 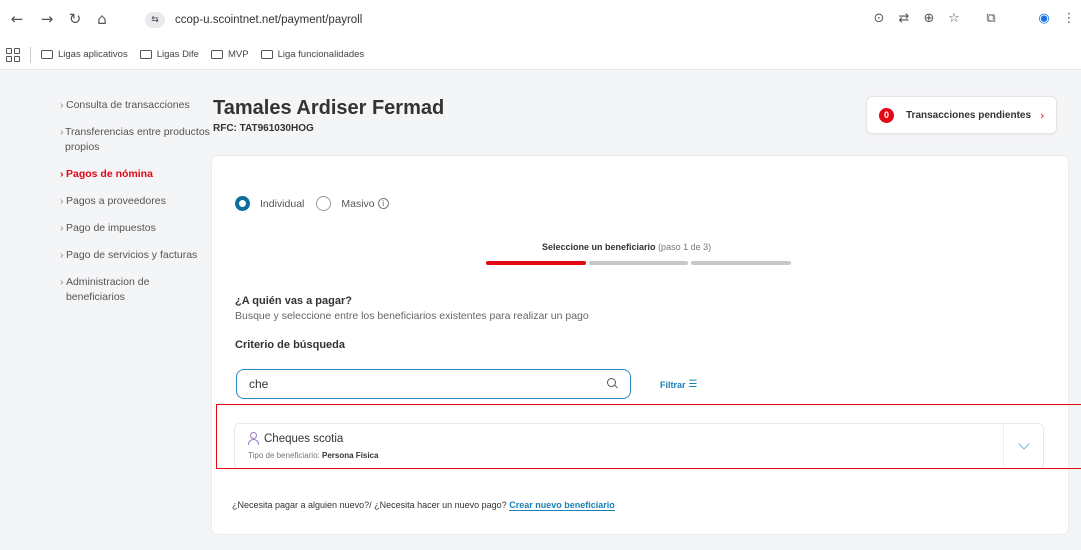 What do you see at coordinates (969, 115) in the screenshot?
I see `pending-label: Transacciones pendientes` at bounding box center [969, 115].